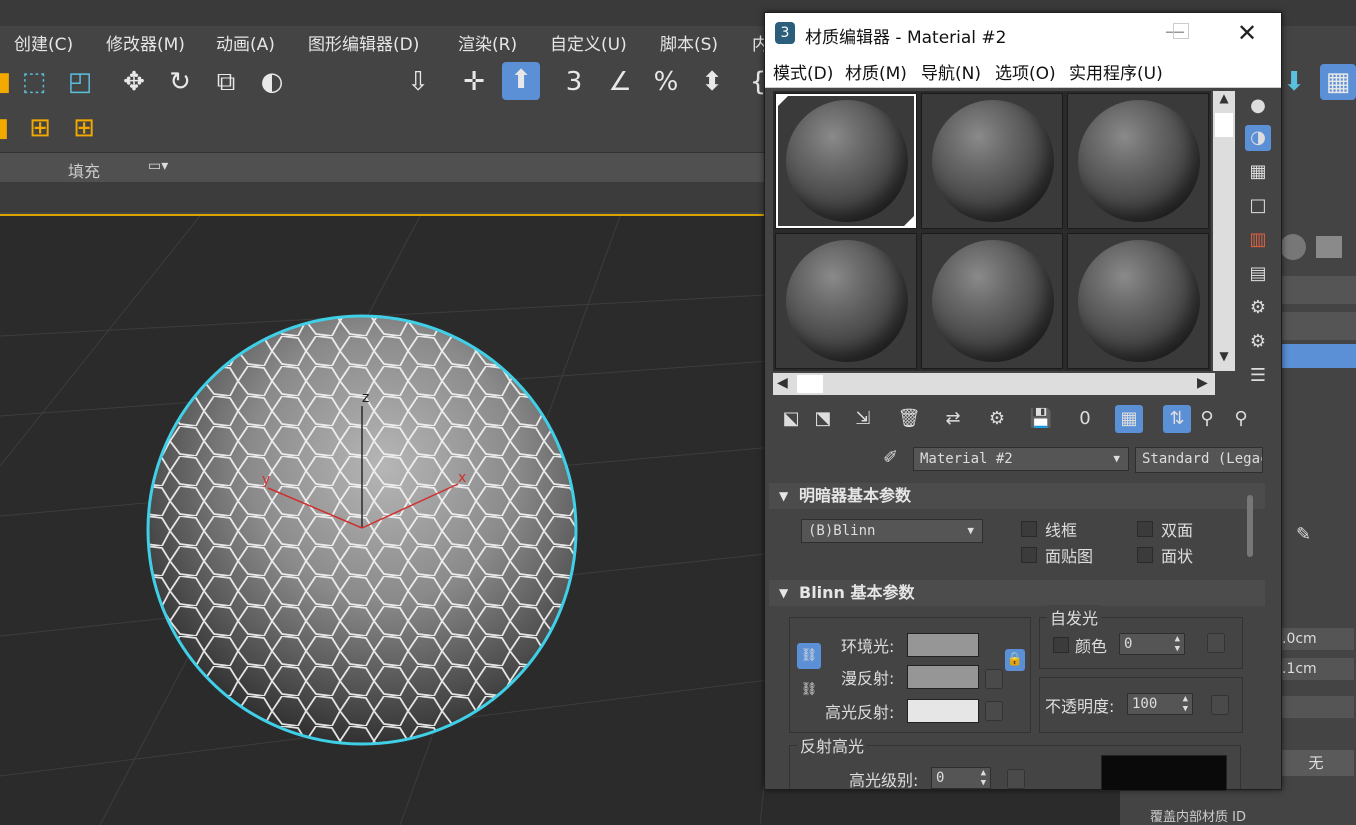 Image resolution: width=1356 pixels, height=825 pixels. I want to click on sample-type-icon: ●, so click(1258, 106).